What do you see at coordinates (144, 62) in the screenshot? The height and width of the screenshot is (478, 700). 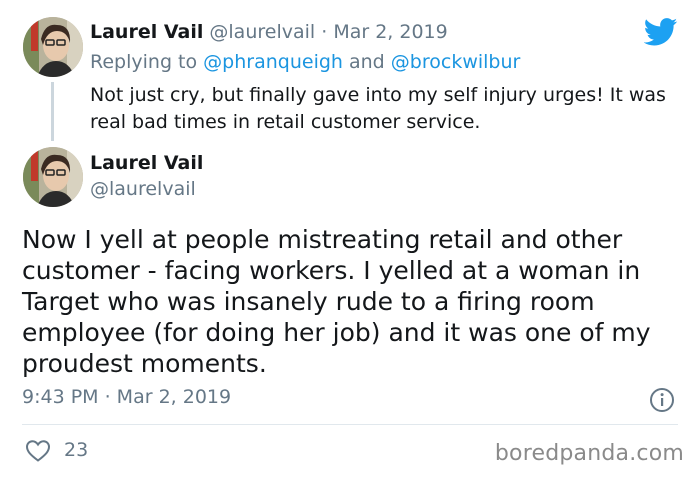 I see `replying-prefix: Replying to` at bounding box center [144, 62].